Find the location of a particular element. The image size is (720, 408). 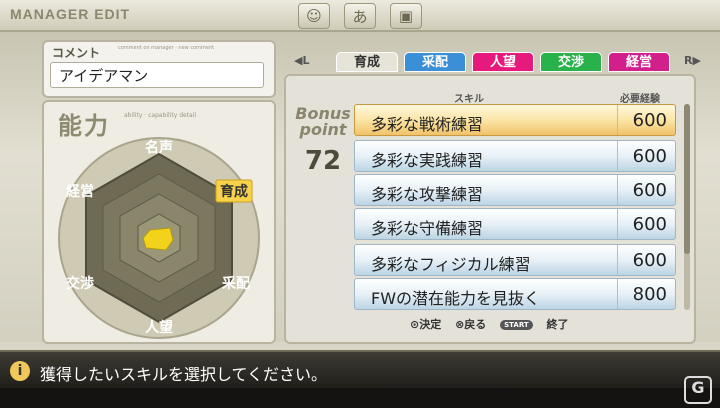

skill-row: FWの潜在能力を見抜く 800 is located at coordinates (515, 294).